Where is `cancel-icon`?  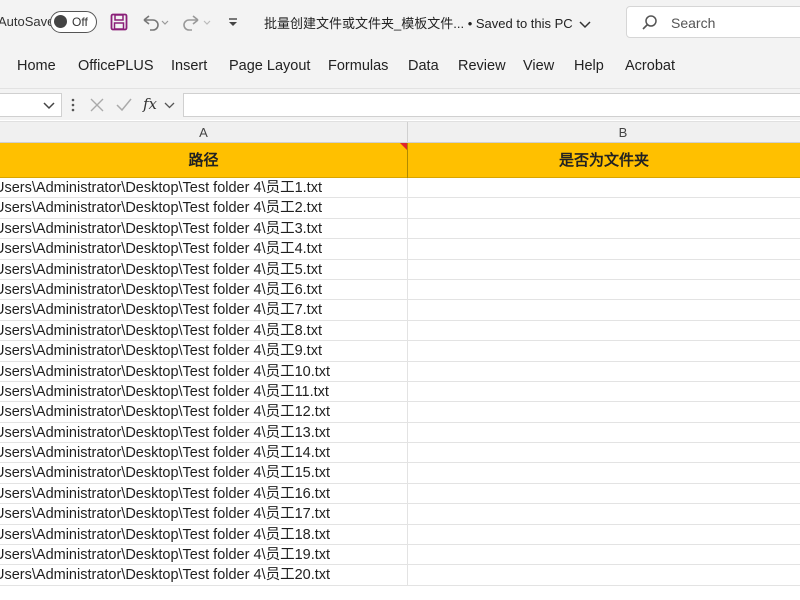
cancel-icon is located at coordinates (97, 105).